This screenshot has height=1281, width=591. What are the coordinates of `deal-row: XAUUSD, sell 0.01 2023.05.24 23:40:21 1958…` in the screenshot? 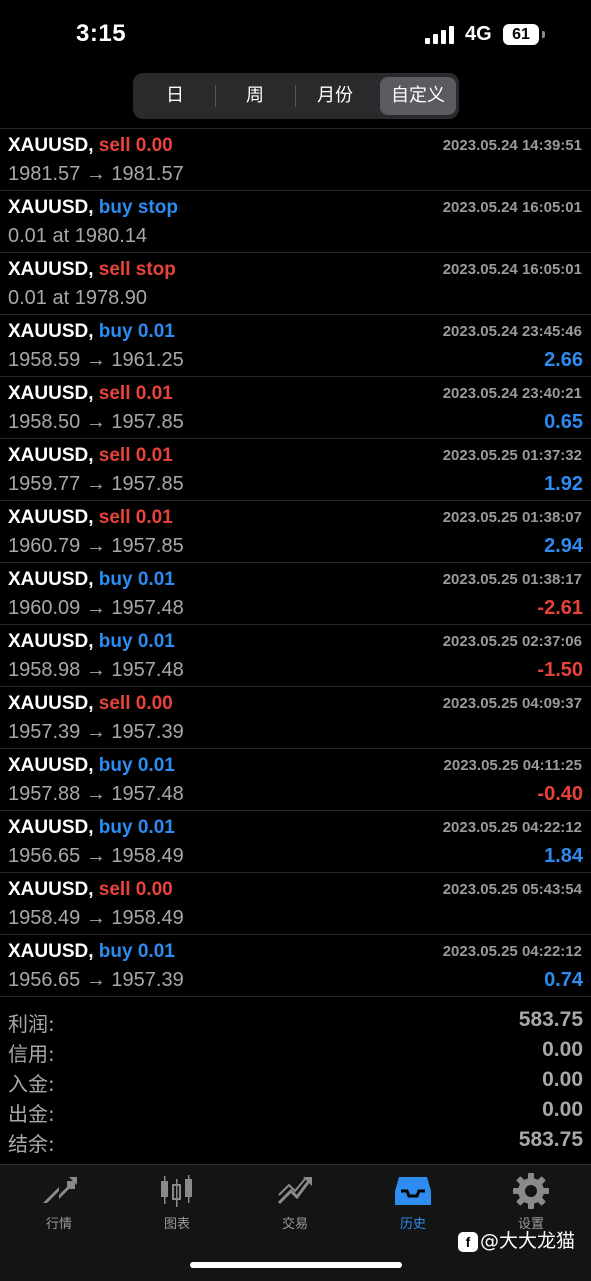 It's located at (295, 408).